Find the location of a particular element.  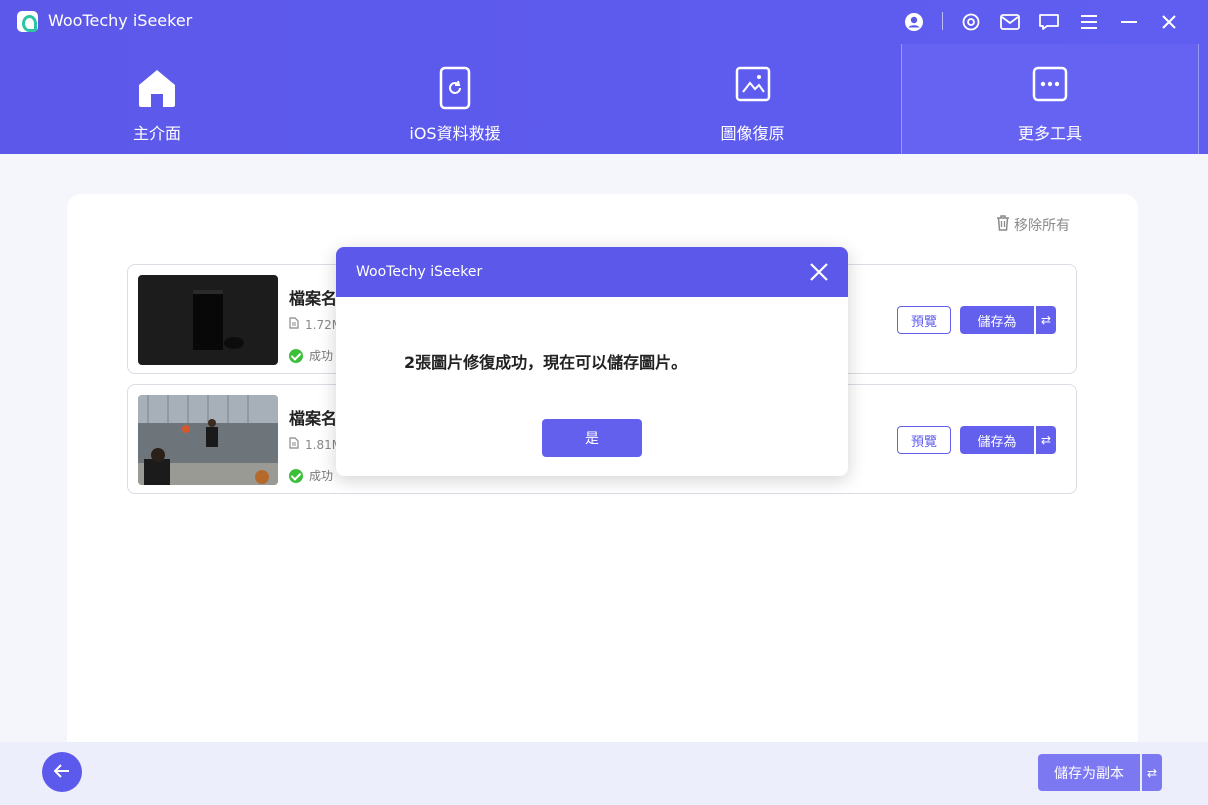

home-icon is located at coordinates (157, 89).